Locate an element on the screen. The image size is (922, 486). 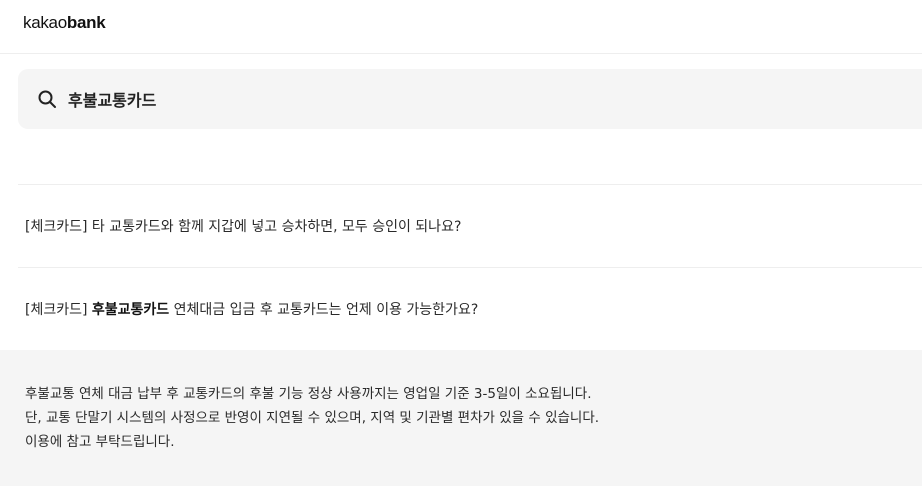
kakaobank-logo: kakaobank is located at coordinates (64, 23).